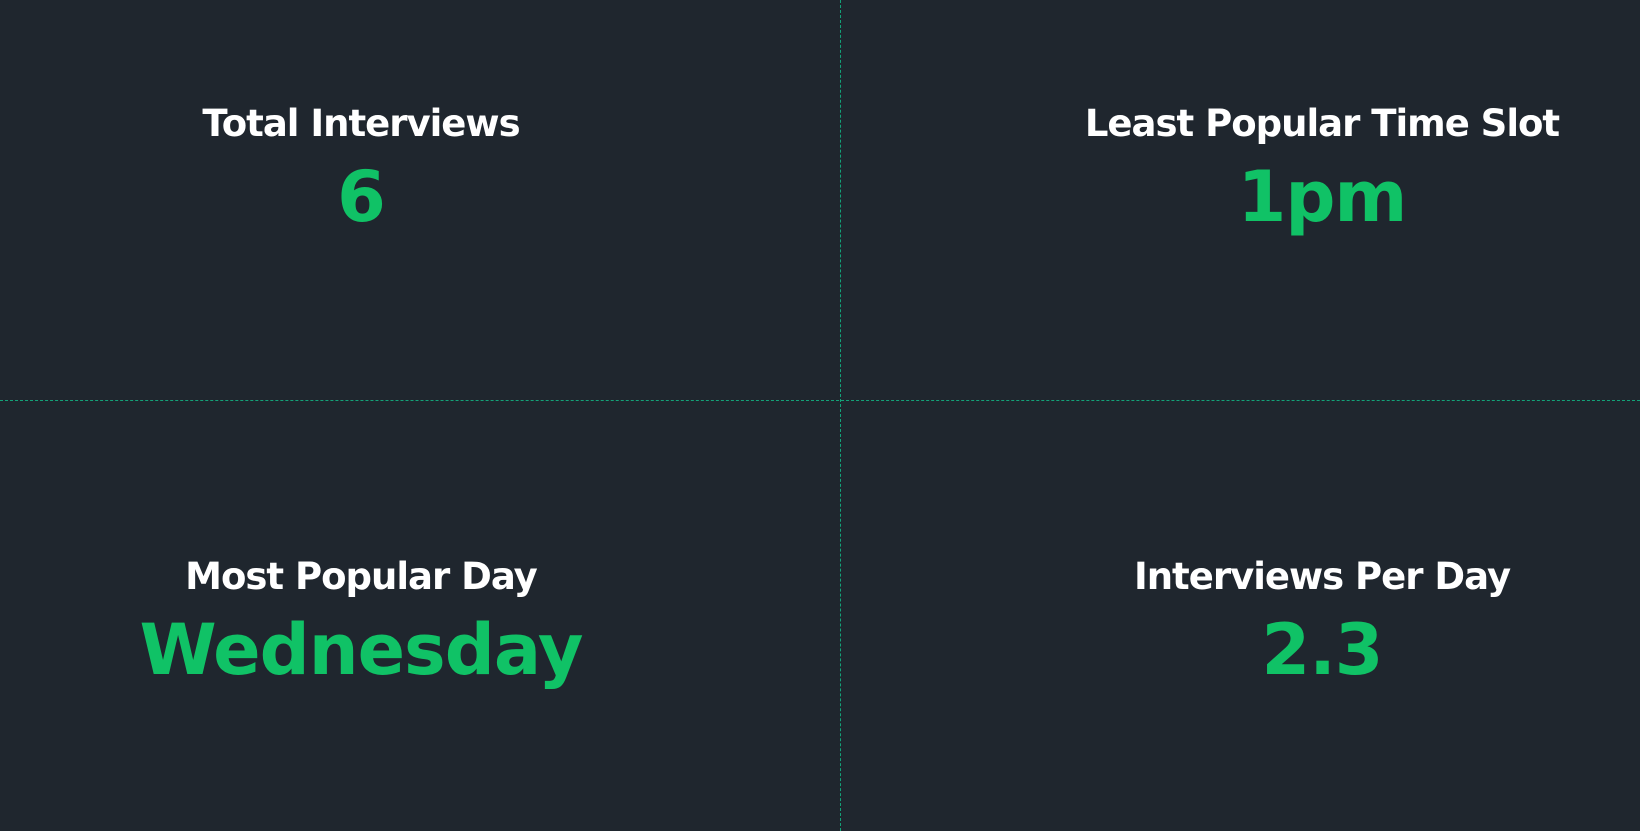 The height and width of the screenshot is (831, 1640). What do you see at coordinates (840, 415) in the screenshot?
I see `vertical-divider` at bounding box center [840, 415].